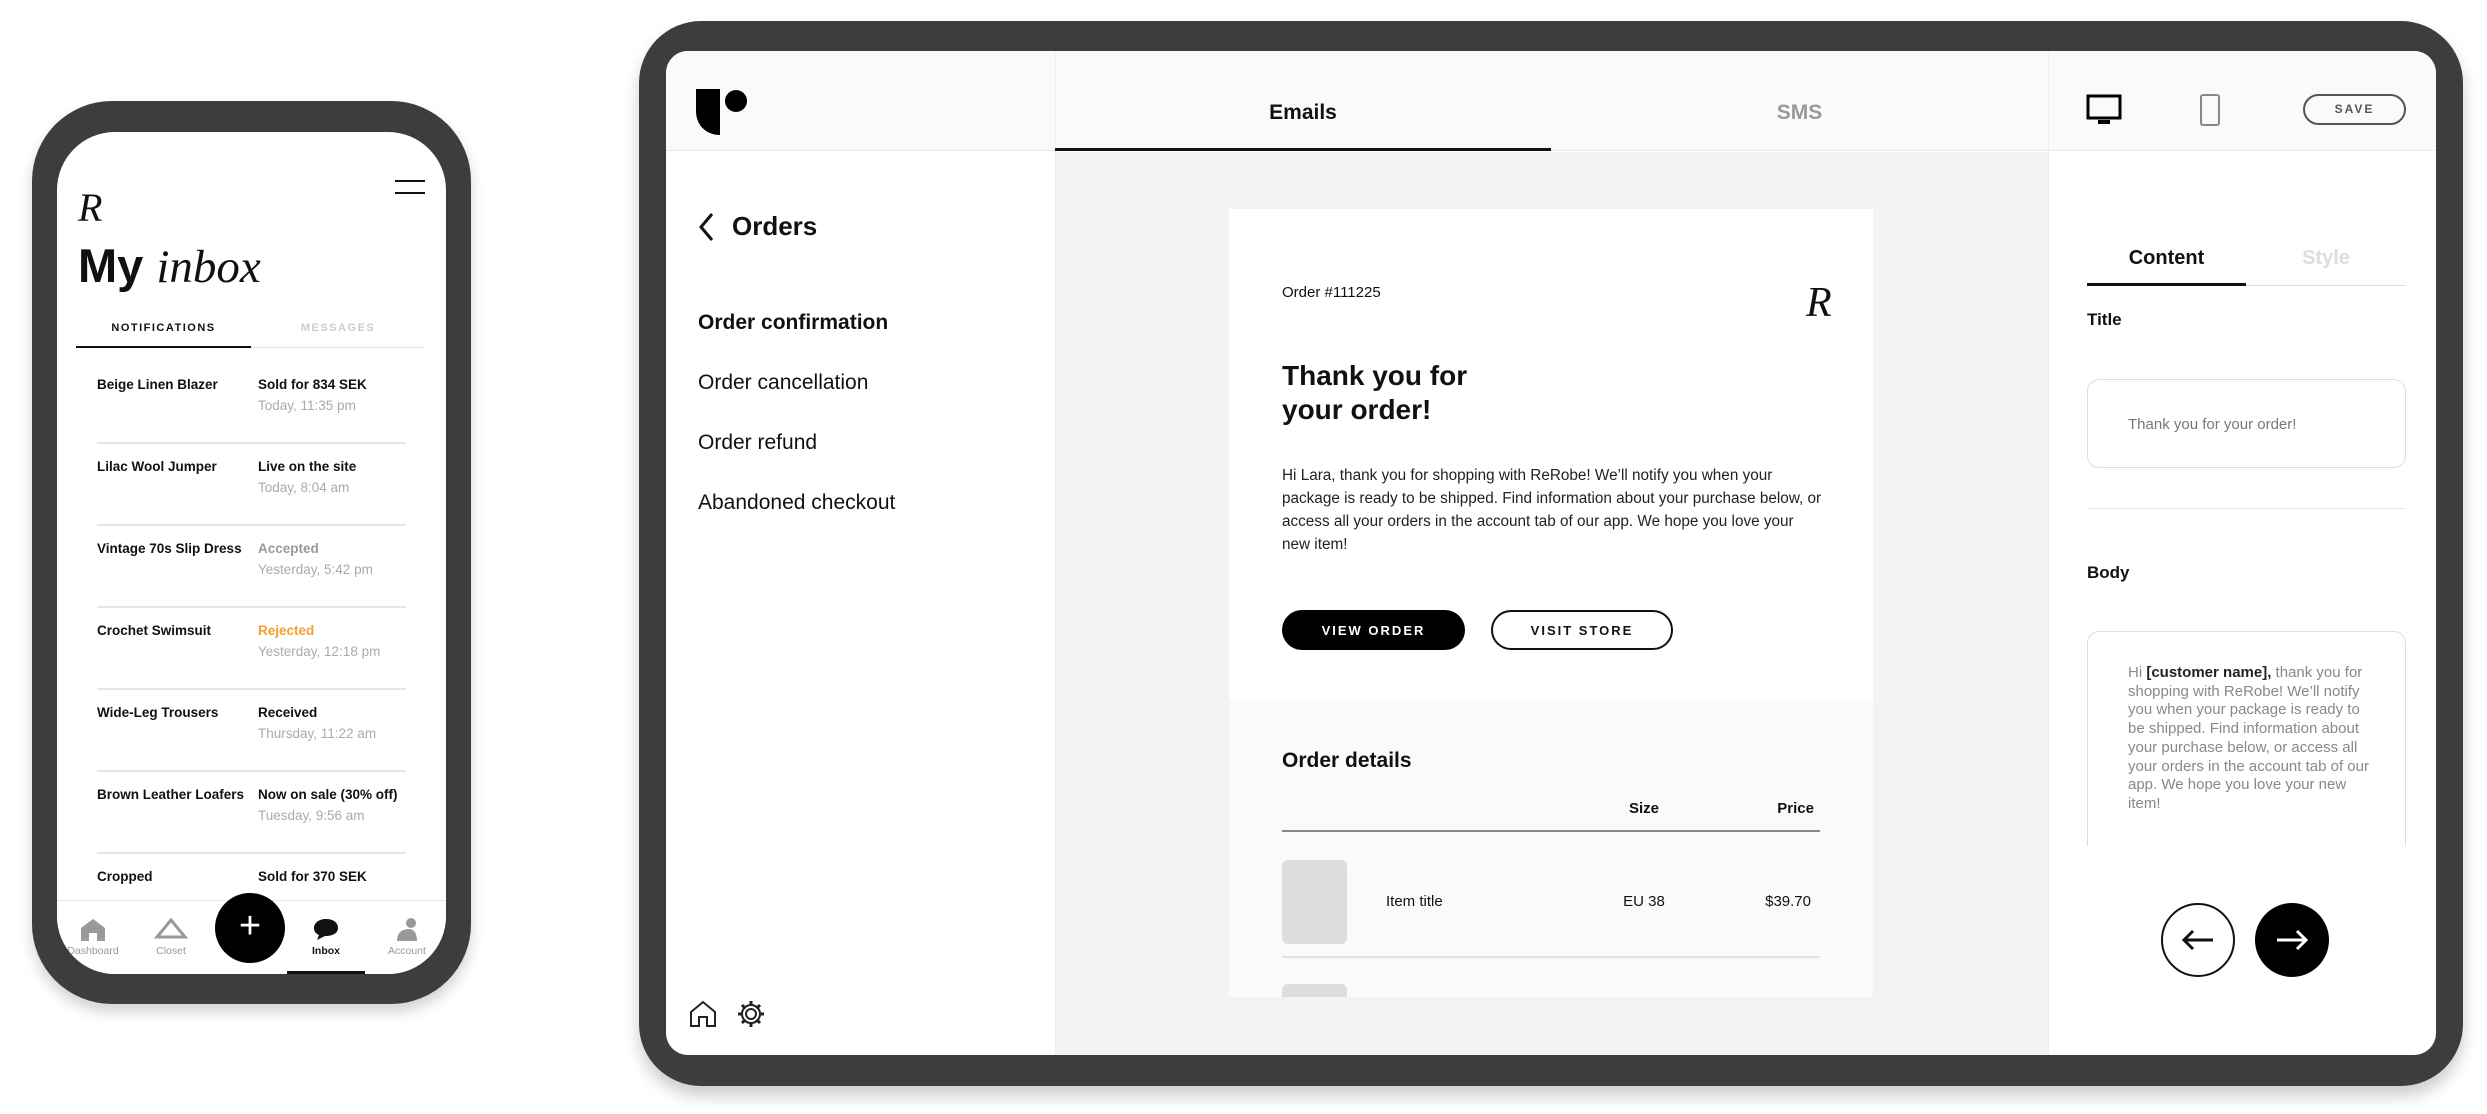 Image resolution: width=2487 pixels, height=1114 pixels. What do you see at coordinates (1551, 816) in the screenshot?
I see `order-table-header: Size Price` at bounding box center [1551, 816].